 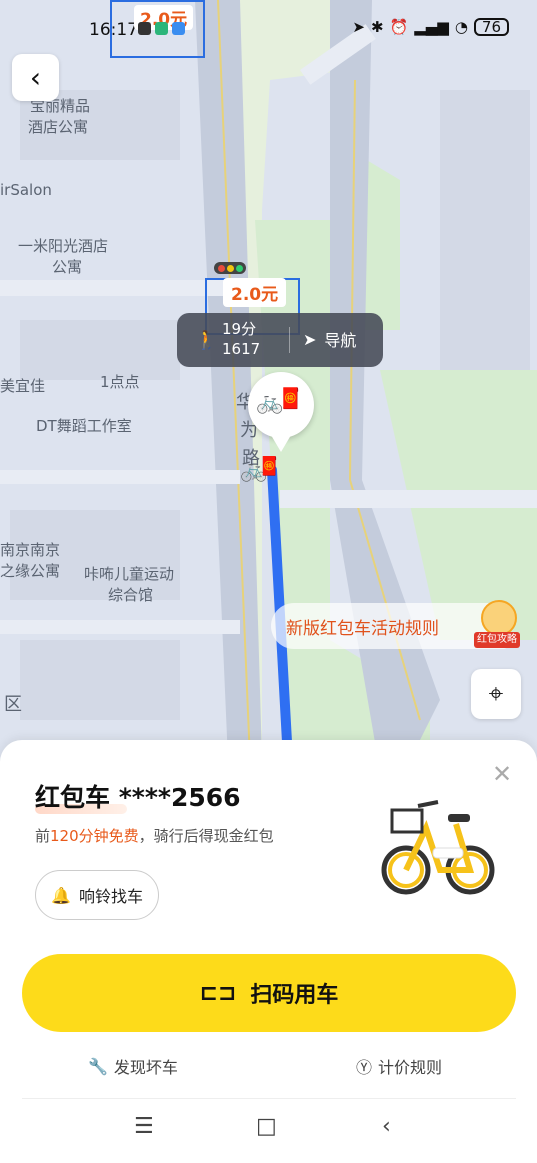 I want to click on crosshair-icon: ⌖, so click(x=496, y=693).